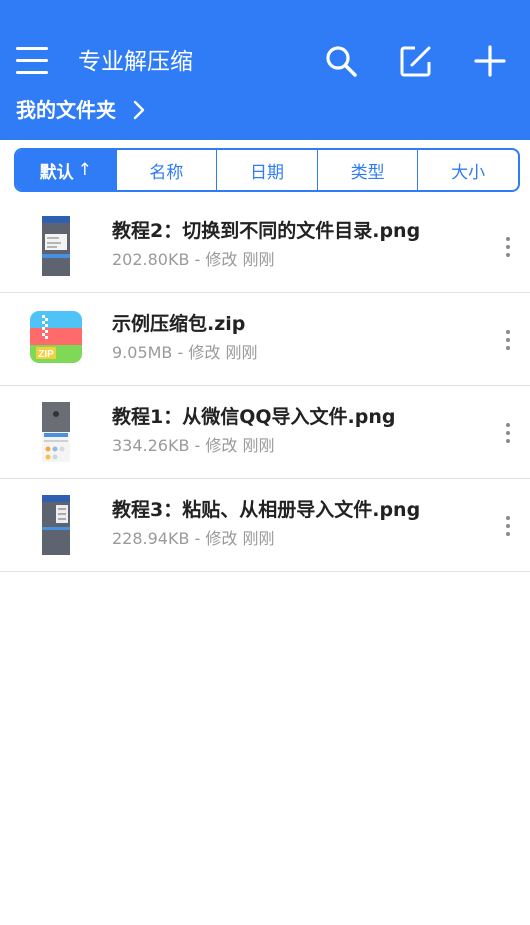 This screenshot has width=530, height=925. Describe the element at coordinates (32, 61) in the screenshot. I see `menu-icon` at that location.